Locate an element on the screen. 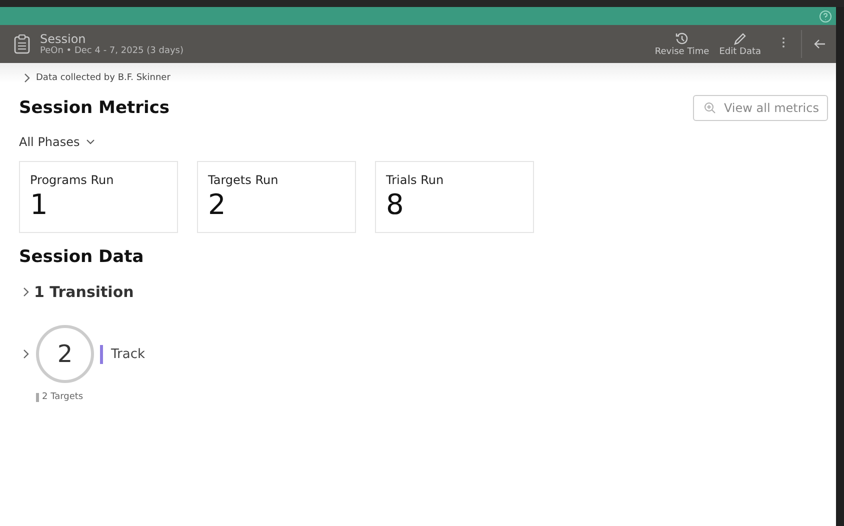  session-title: Session is located at coordinates (63, 39).